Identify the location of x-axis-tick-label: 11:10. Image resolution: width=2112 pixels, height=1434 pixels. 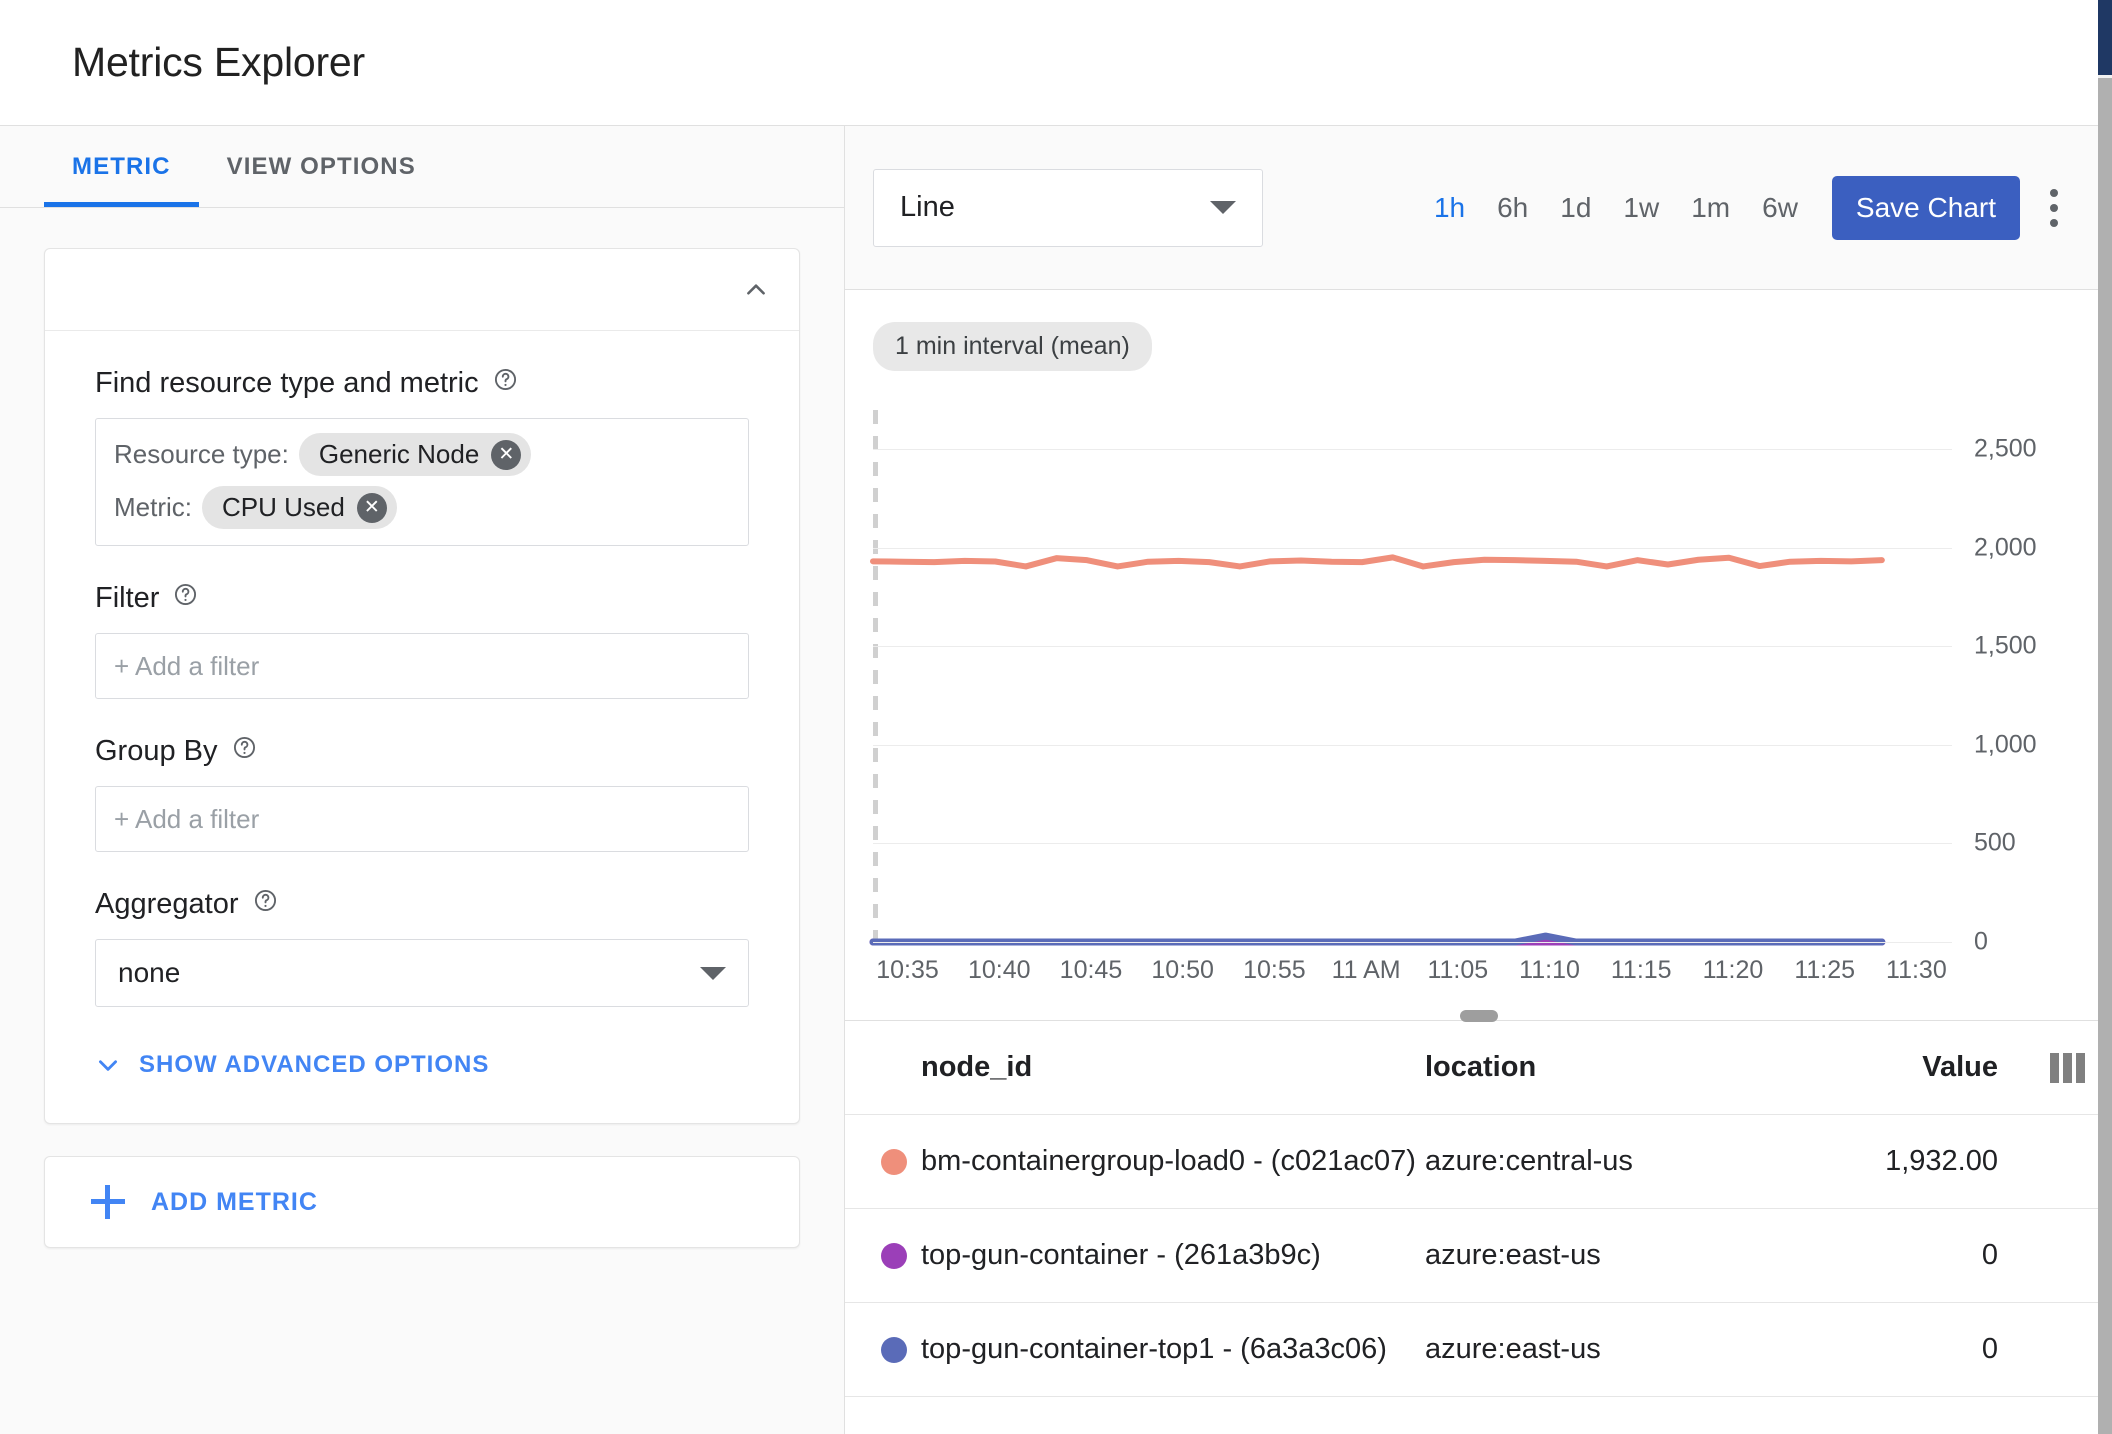
(1549, 970).